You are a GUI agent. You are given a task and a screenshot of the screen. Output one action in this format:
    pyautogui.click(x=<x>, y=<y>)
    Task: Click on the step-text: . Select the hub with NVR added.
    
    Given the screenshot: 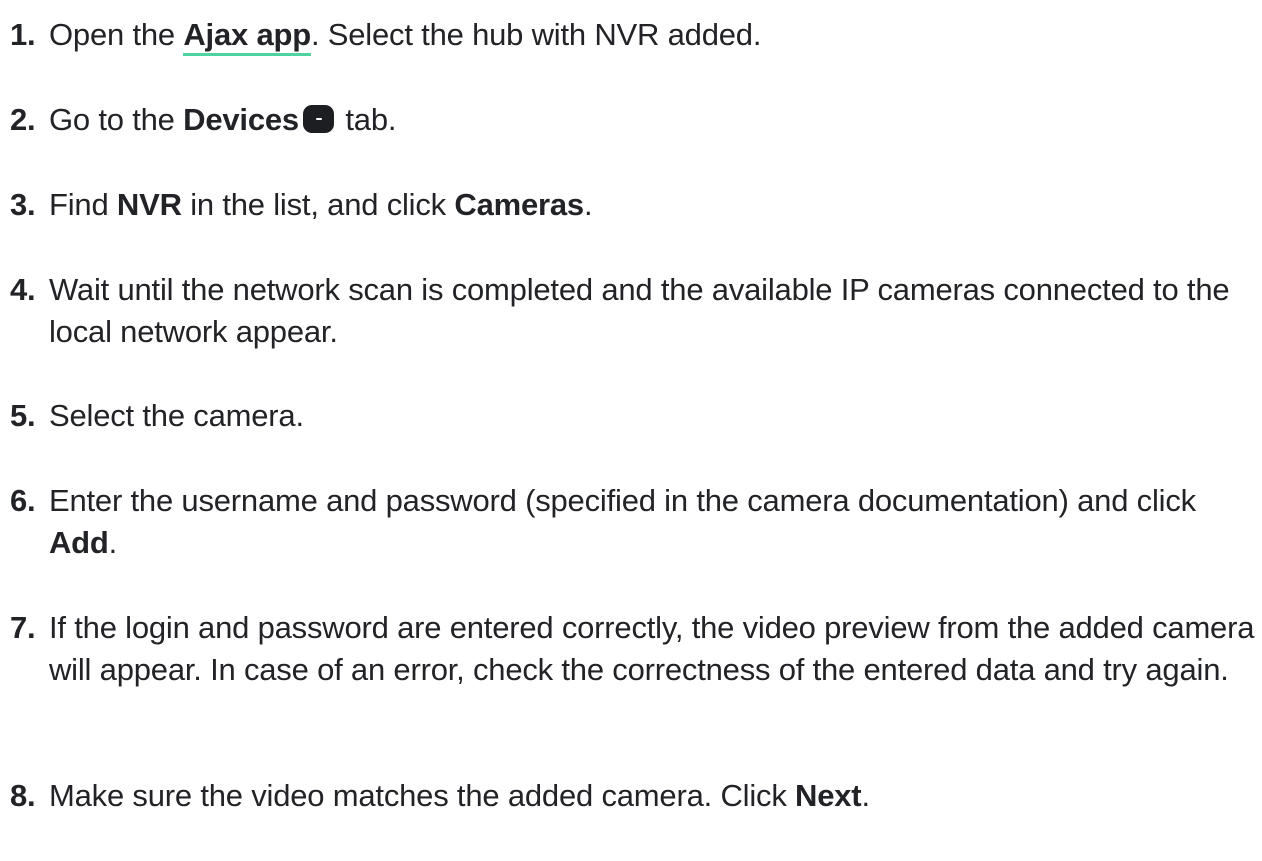 What is the action you would take?
    pyautogui.click(x=536, y=34)
    